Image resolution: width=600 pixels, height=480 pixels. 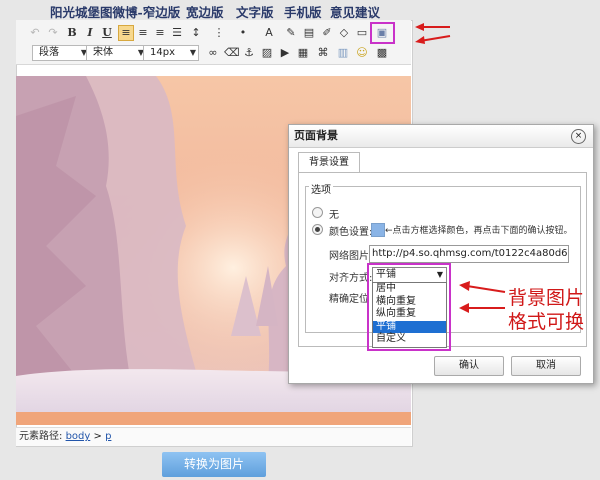 What do you see at coordinates (303, 11) in the screenshot?
I see `nav-link-mobile: 手机版` at bounding box center [303, 11].